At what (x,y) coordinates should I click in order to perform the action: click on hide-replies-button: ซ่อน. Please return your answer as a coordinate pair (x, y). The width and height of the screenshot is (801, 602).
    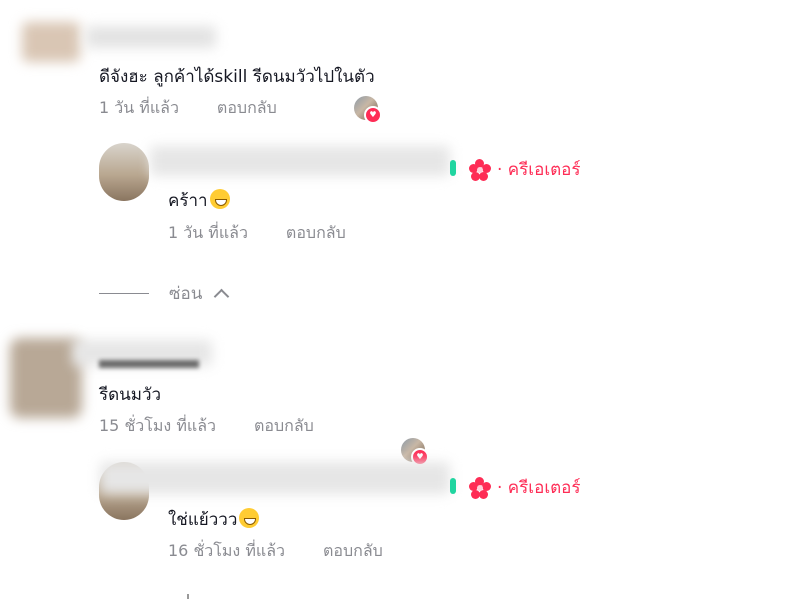
    Looking at the image, I should click on (164, 293).